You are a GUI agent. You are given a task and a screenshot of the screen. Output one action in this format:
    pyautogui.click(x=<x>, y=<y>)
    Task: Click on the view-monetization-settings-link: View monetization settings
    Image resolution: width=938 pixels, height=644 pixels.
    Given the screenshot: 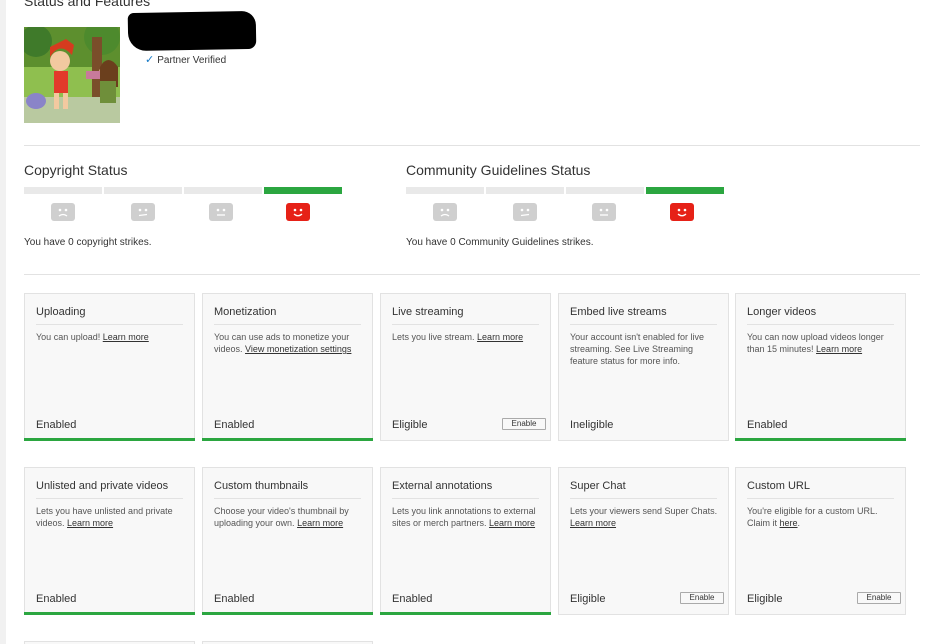 What is the action you would take?
    pyautogui.click(x=298, y=349)
    